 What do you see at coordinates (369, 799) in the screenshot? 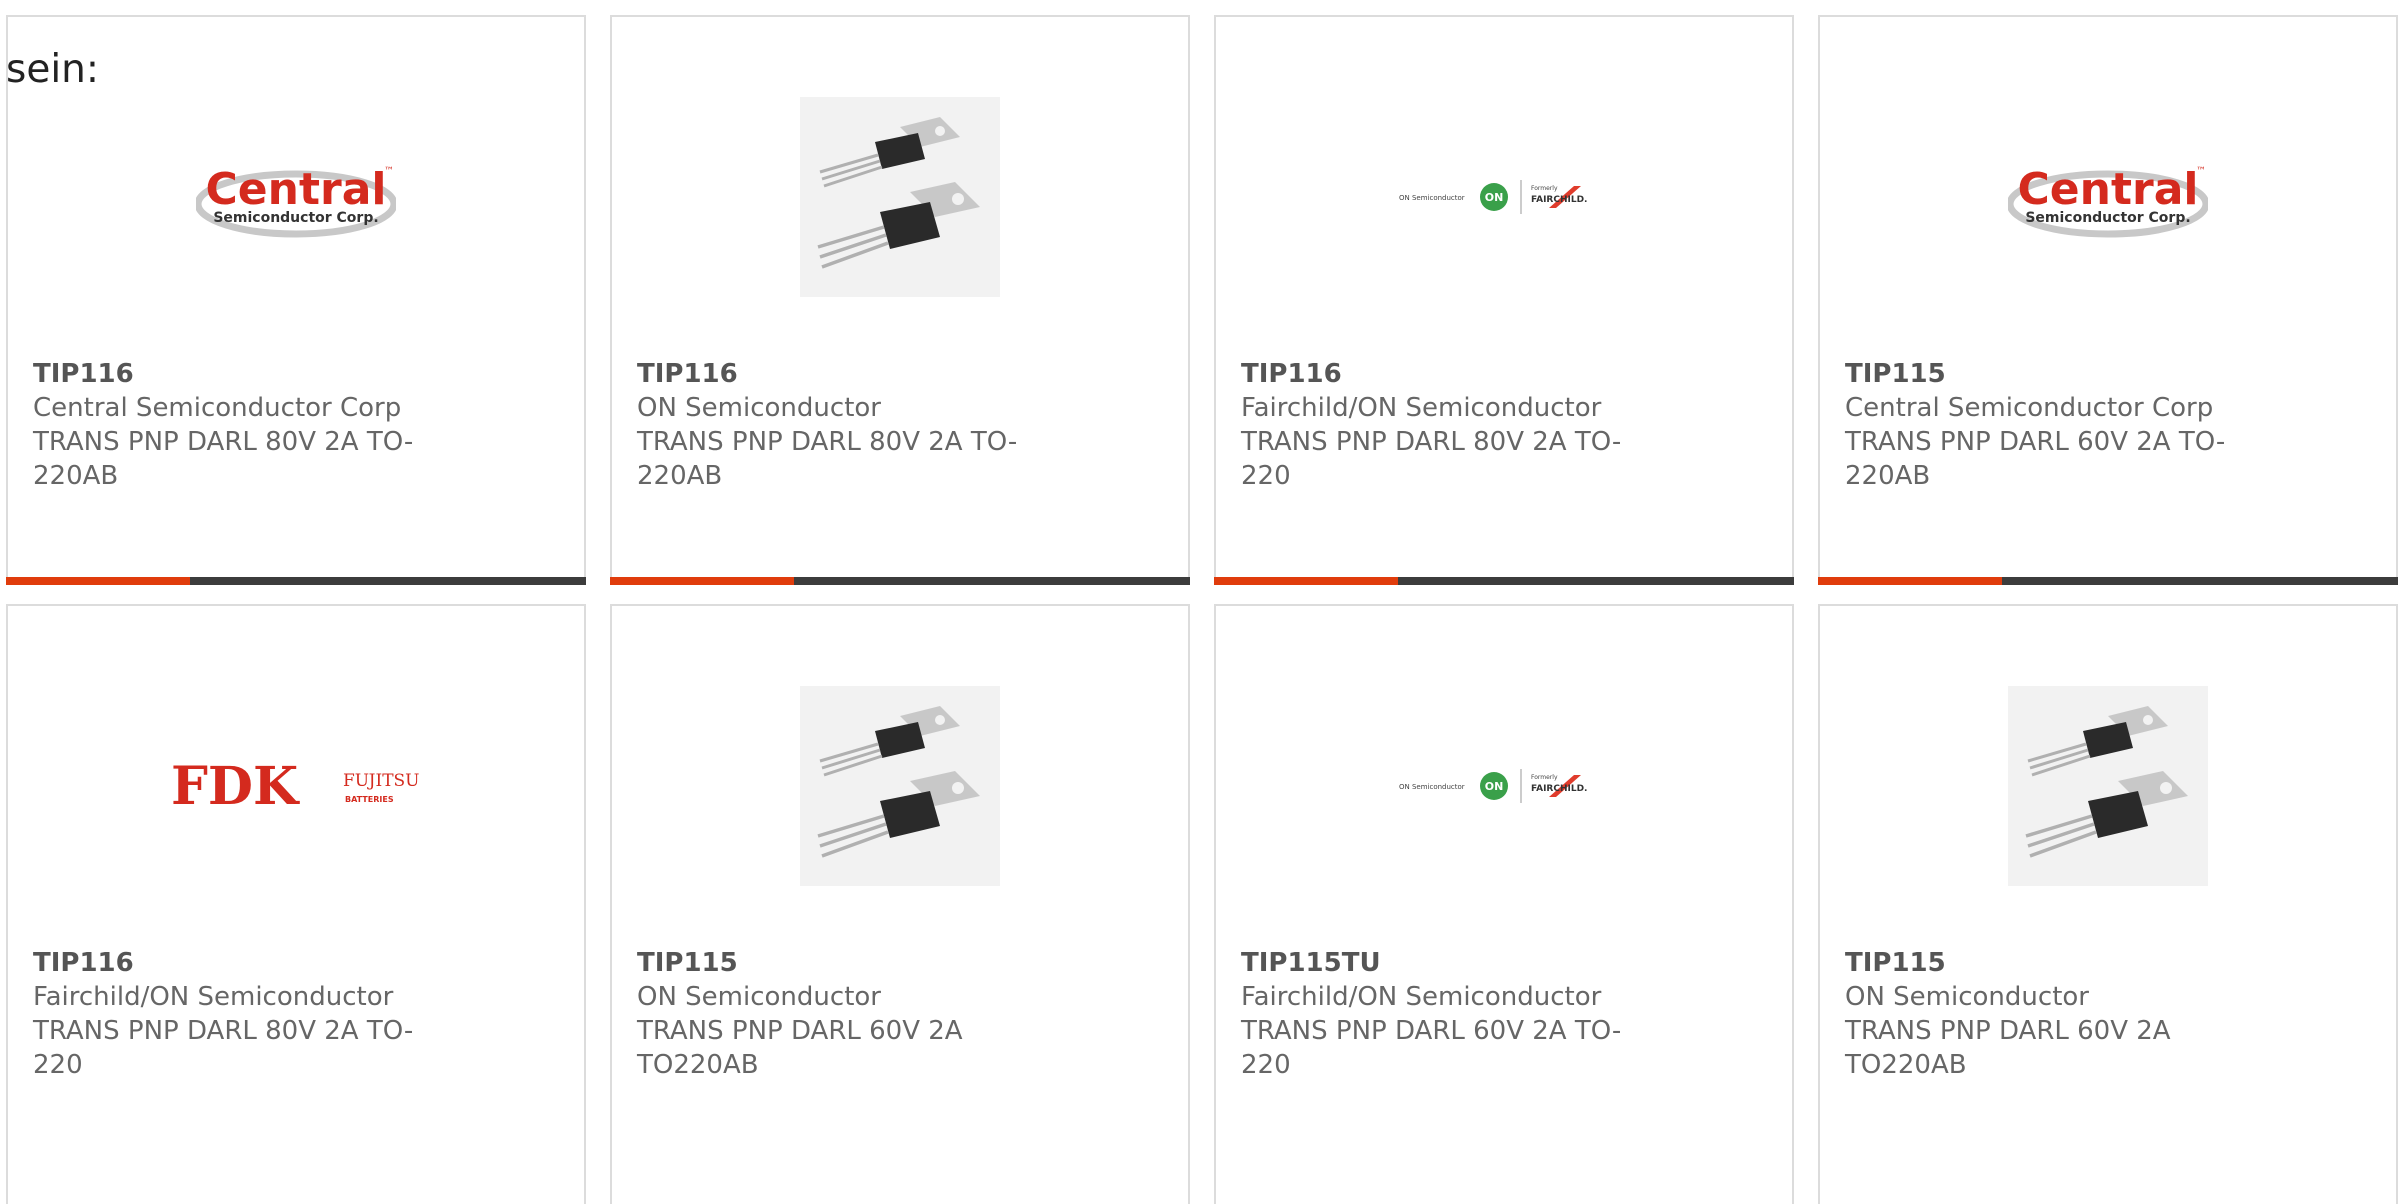
I see `fdk-logo-sub: BATTERIES` at bounding box center [369, 799].